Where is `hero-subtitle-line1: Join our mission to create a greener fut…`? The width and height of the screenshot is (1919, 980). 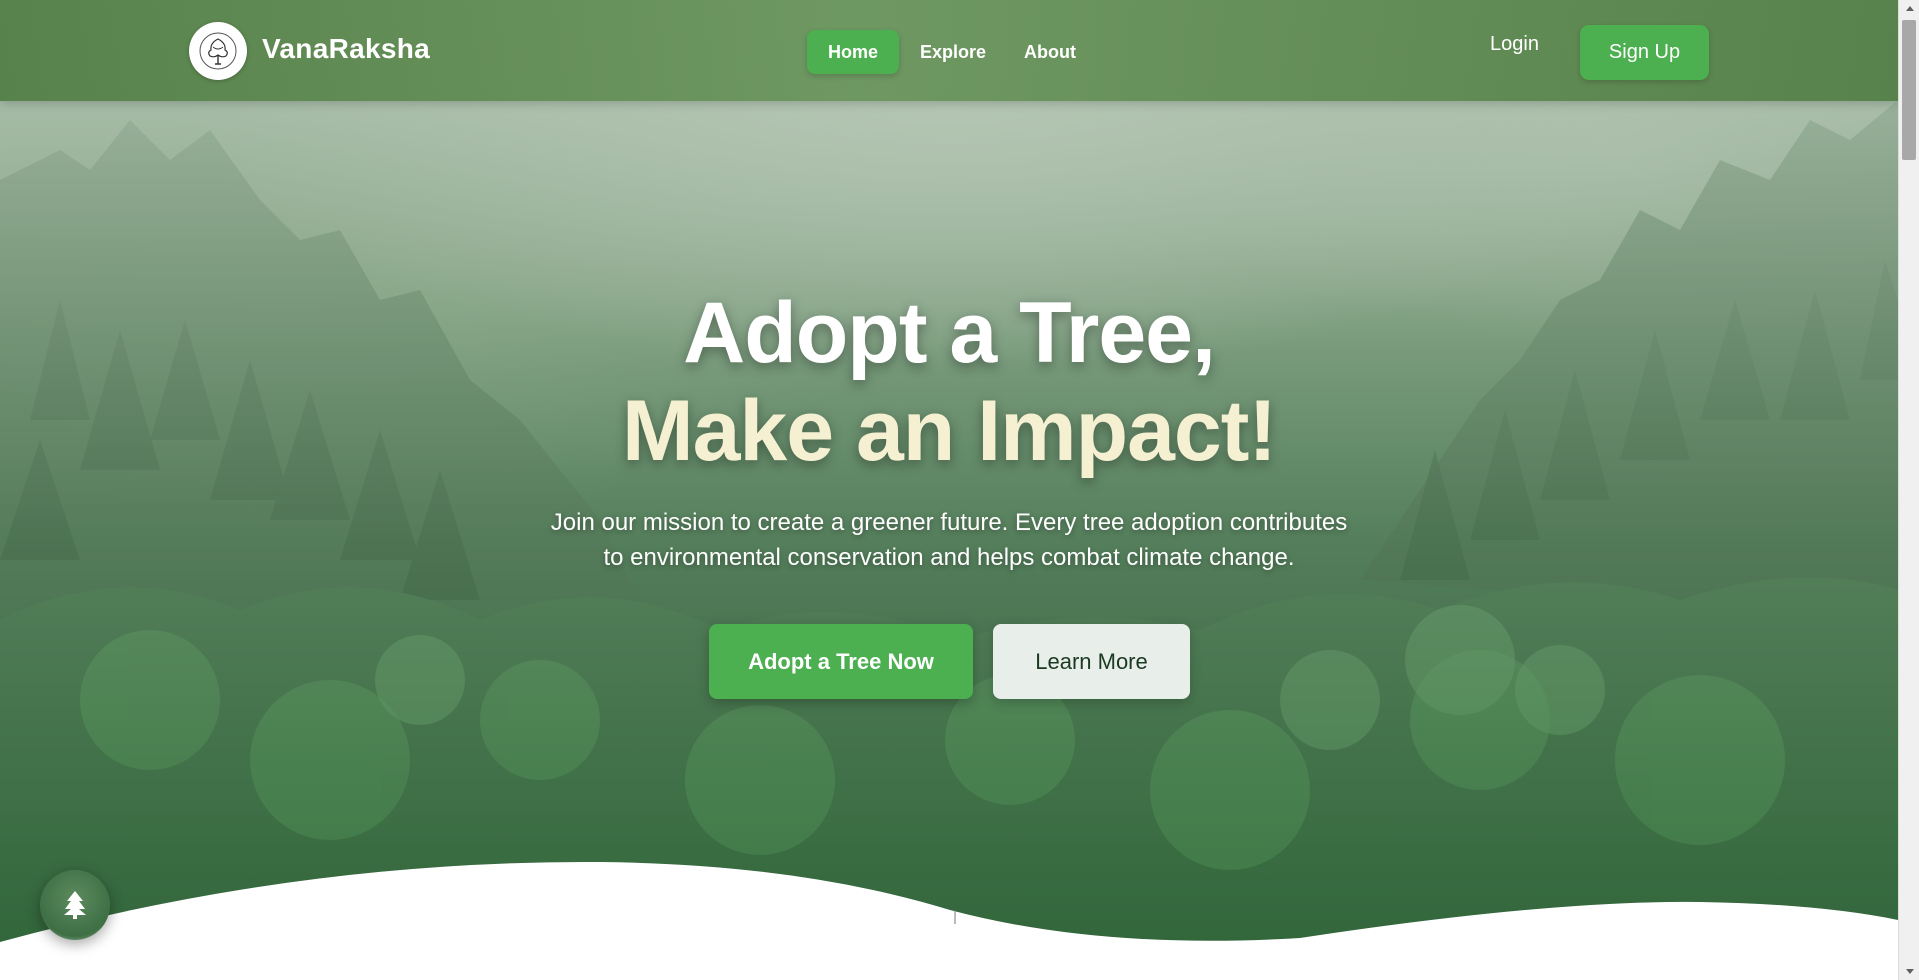 hero-subtitle-line1: Join our mission to create a greener fut… is located at coordinates (949, 522).